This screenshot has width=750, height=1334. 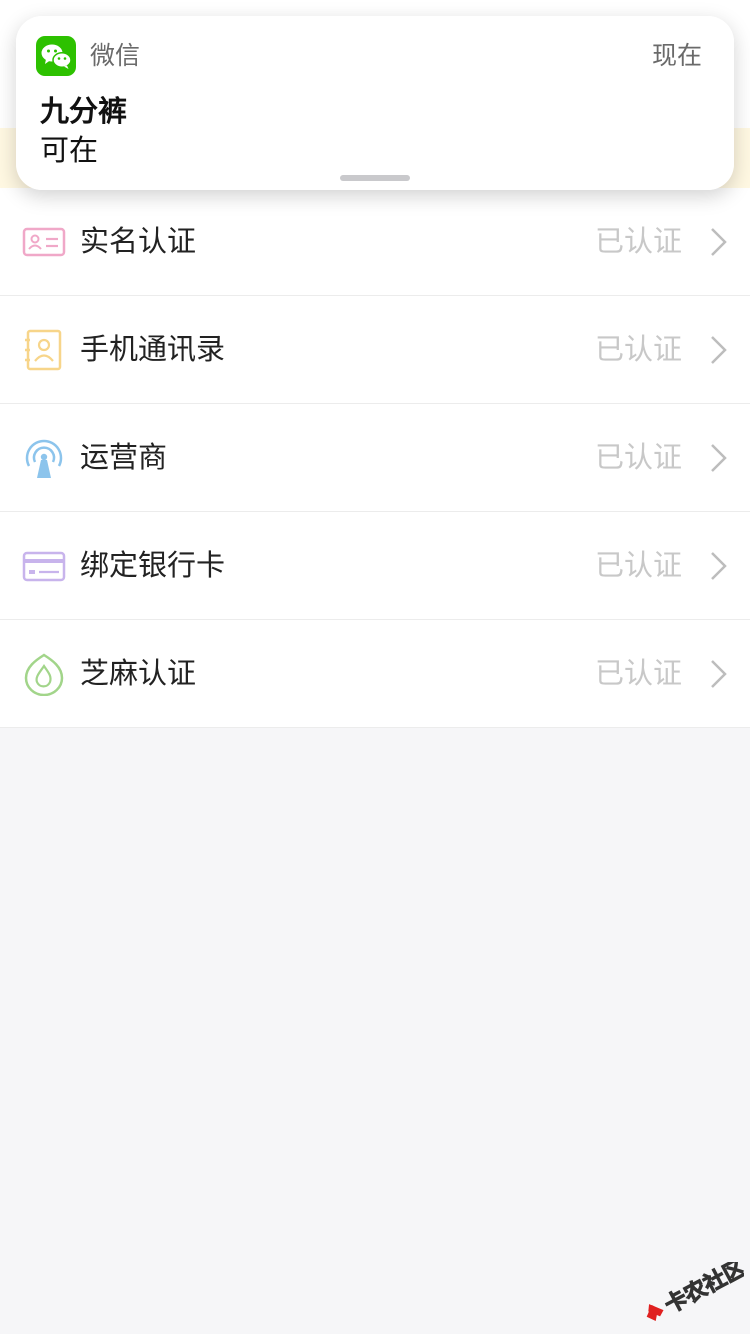 What do you see at coordinates (69, 150) in the screenshot?
I see `notification-body: 可在` at bounding box center [69, 150].